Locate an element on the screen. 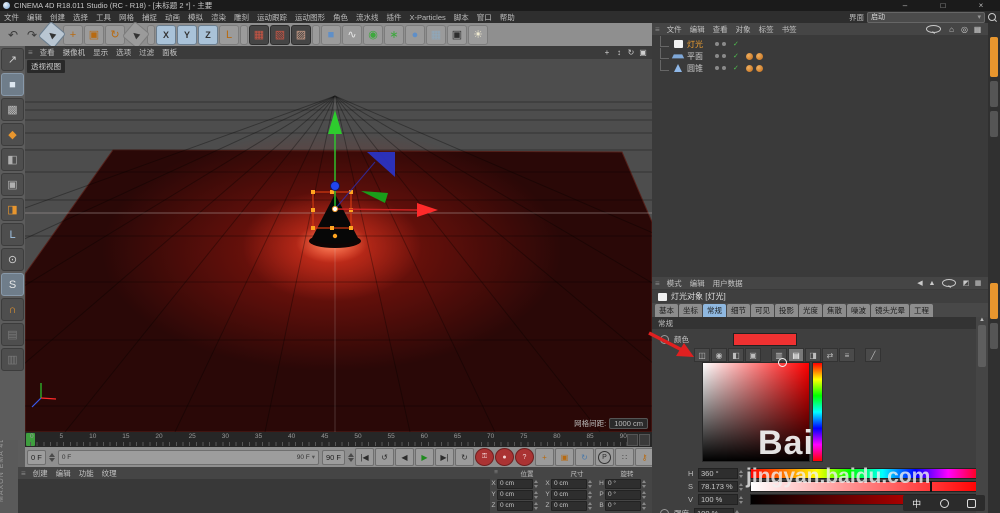 The width and height of the screenshot is (1000, 513). polygon-mode-icon: ▣ is located at coordinates (12, 184).